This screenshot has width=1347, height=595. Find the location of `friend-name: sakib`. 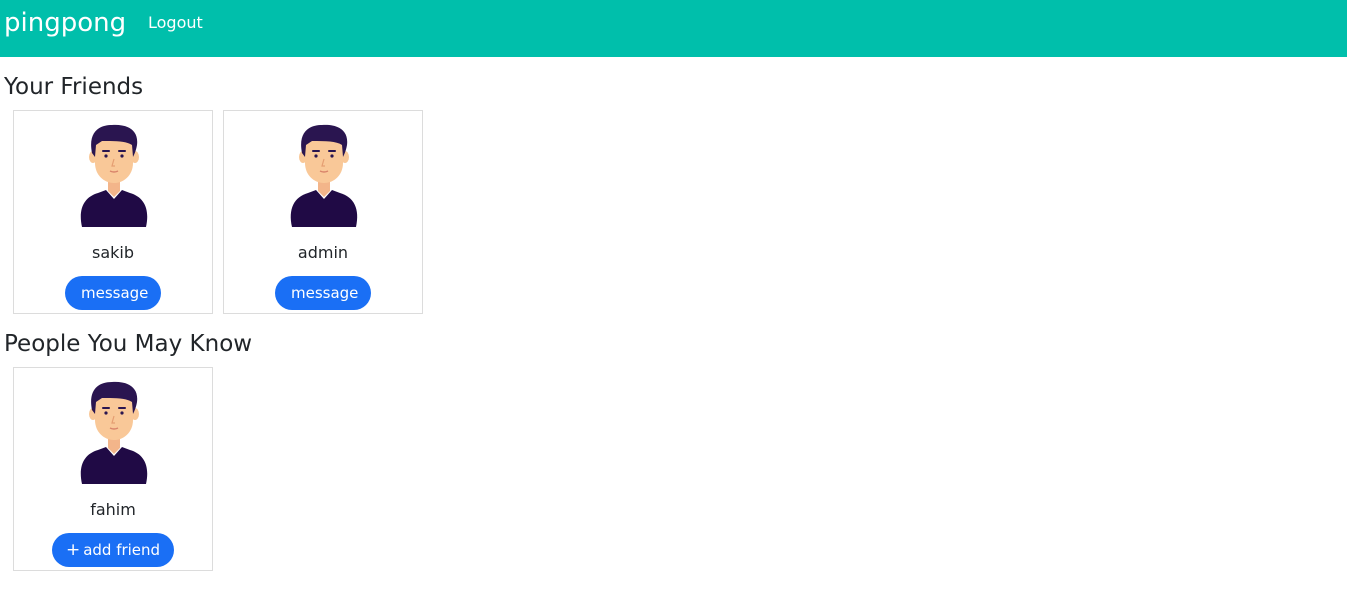

friend-name: sakib is located at coordinates (112, 252).